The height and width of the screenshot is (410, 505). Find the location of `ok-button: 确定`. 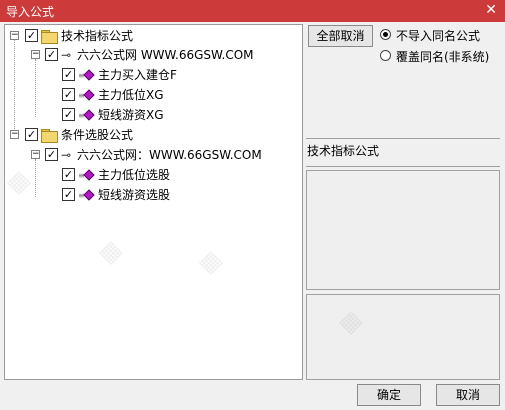

ok-button: 确定 is located at coordinates (389, 395).